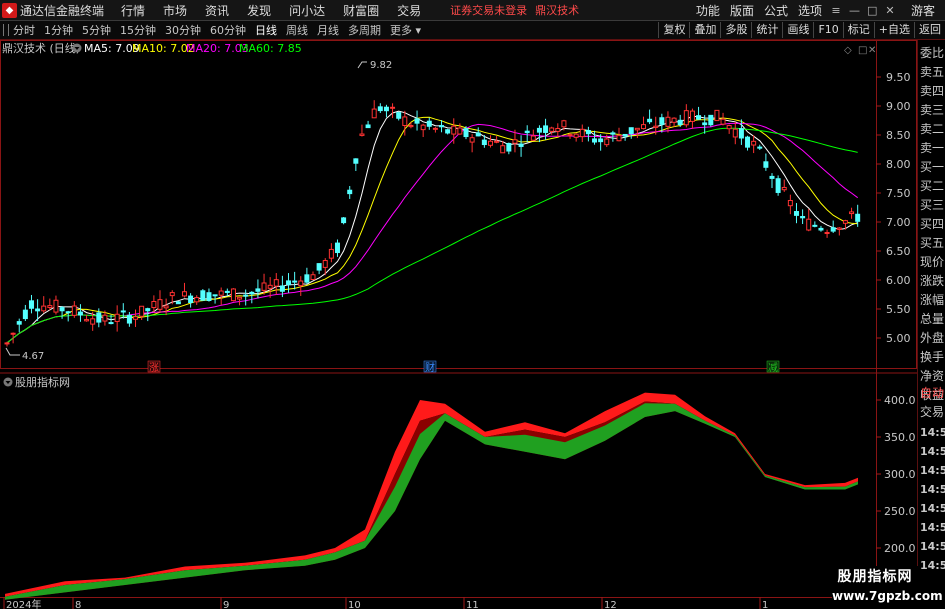 This screenshot has width=945, height=609. I want to click on period-more: 更多 ▾, so click(405, 30).